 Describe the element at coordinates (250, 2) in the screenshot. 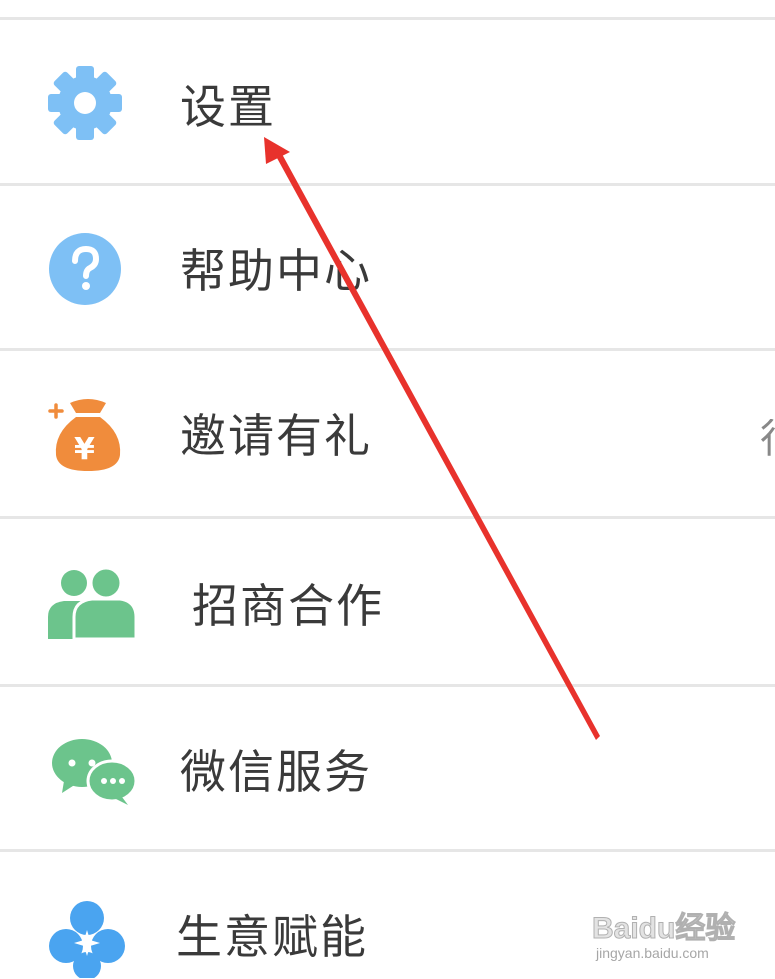

I see `partial-top-icon` at that location.